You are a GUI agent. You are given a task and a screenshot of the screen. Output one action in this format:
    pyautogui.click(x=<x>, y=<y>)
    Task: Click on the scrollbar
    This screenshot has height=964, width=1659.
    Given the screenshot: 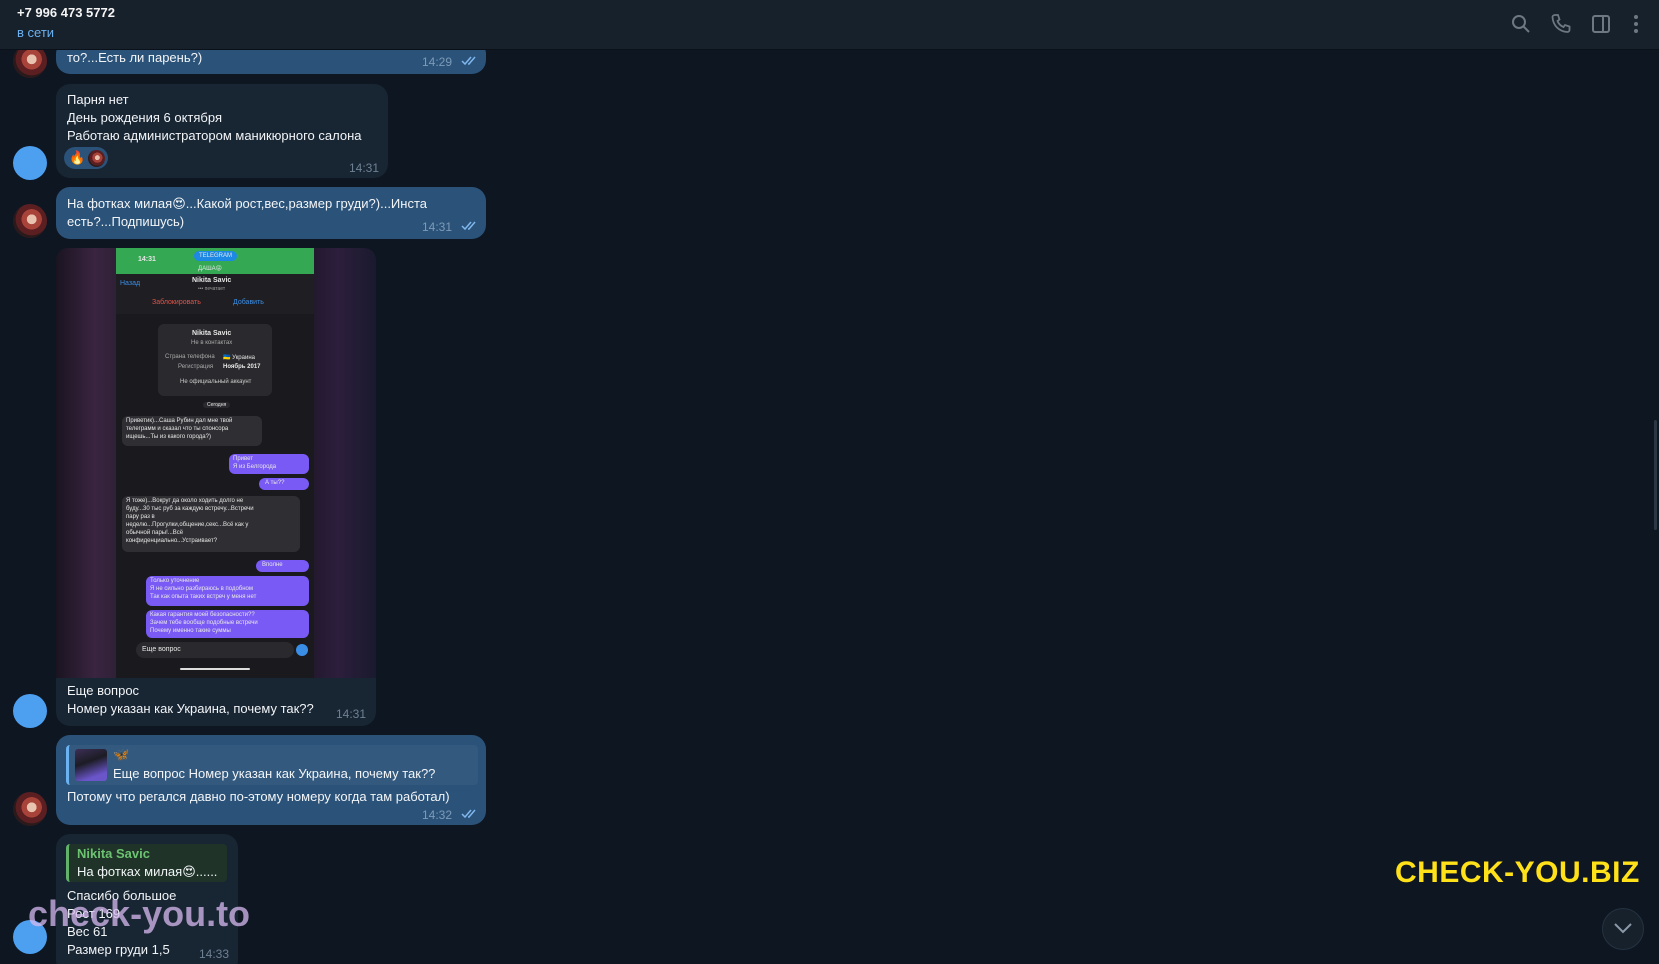 What is the action you would take?
    pyautogui.click(x=1655, y=475)
    